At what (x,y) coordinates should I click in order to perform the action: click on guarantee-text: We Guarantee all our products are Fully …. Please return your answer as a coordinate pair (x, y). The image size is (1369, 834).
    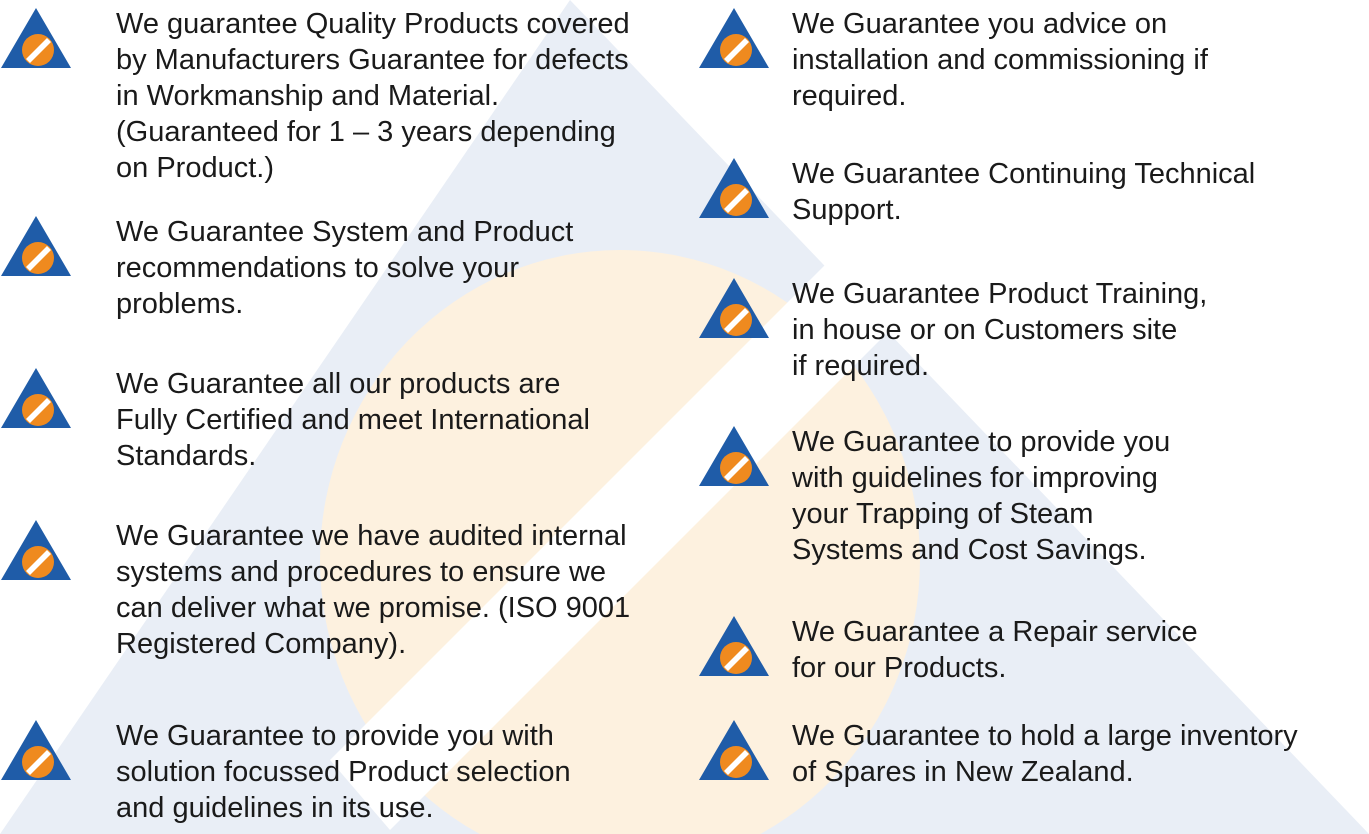
    Looking at the image, I should click on (353, 420).